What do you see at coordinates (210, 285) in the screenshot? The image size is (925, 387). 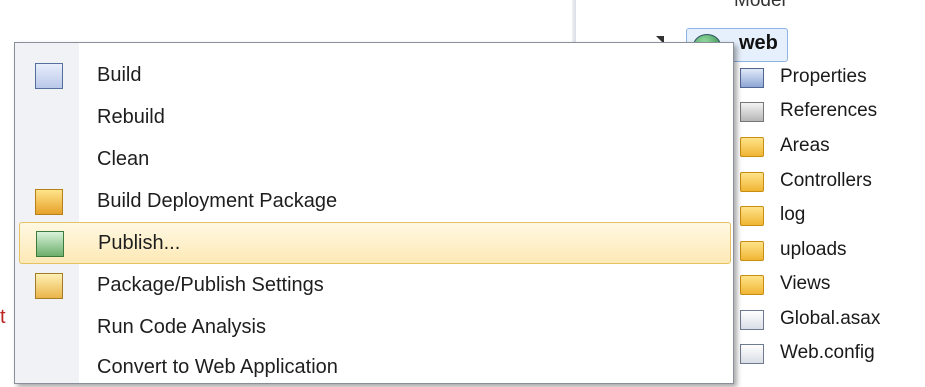 I see `menu-item-label: Package/Publish Settings` at bounding box center [210, 285].